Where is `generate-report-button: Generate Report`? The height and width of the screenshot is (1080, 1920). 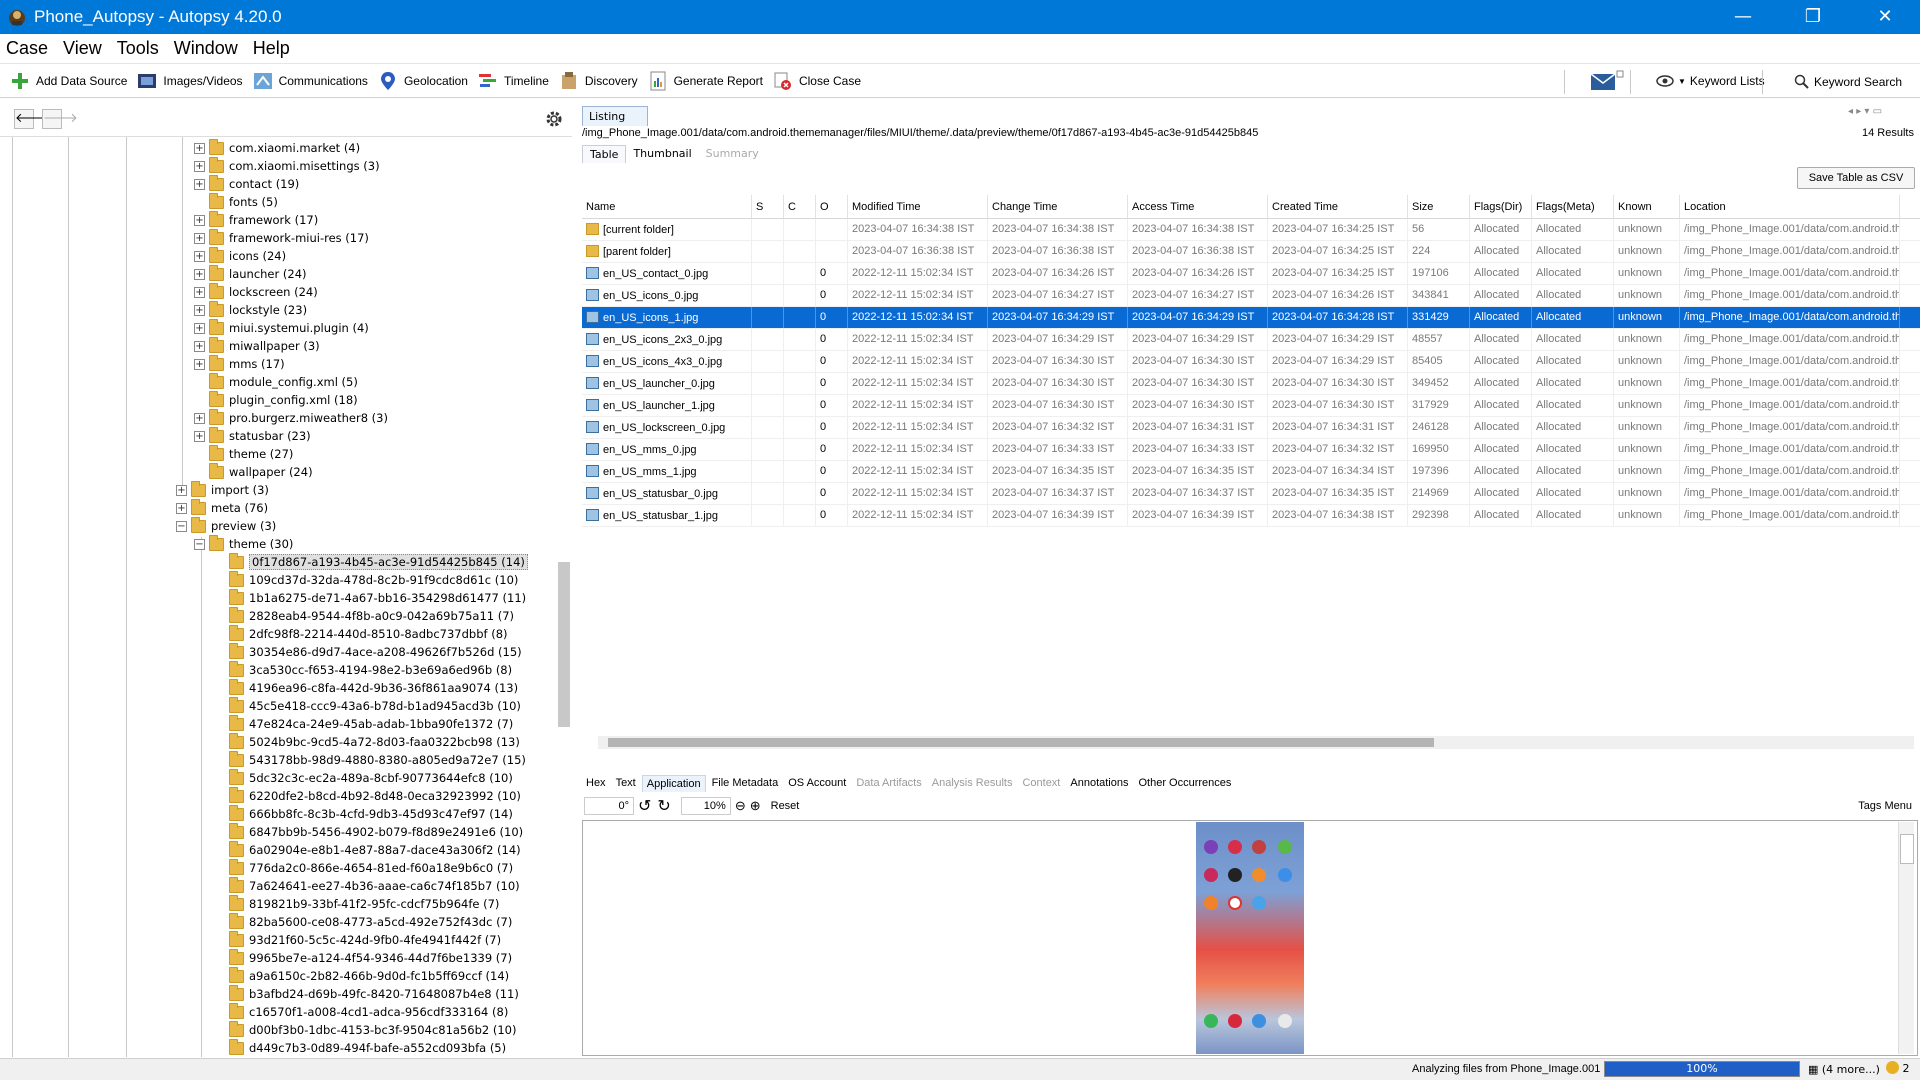
generate-report-button: Generate Report is located at coordinates (705, 81).